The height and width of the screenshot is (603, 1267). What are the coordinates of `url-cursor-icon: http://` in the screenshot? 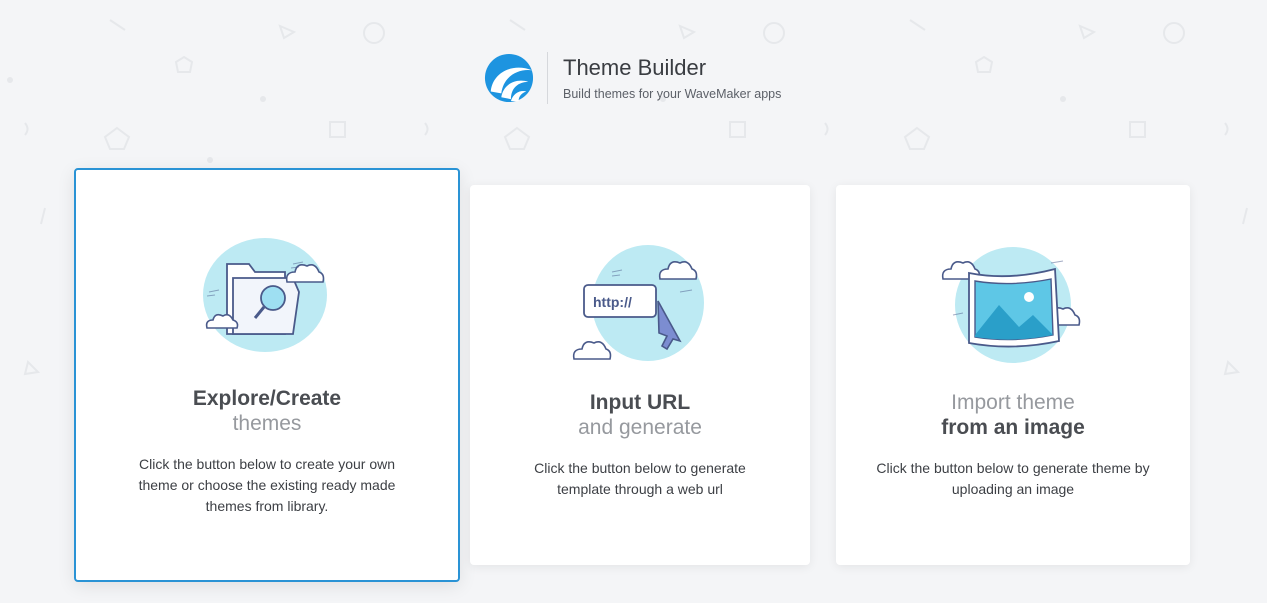 It's located at (638, 303).